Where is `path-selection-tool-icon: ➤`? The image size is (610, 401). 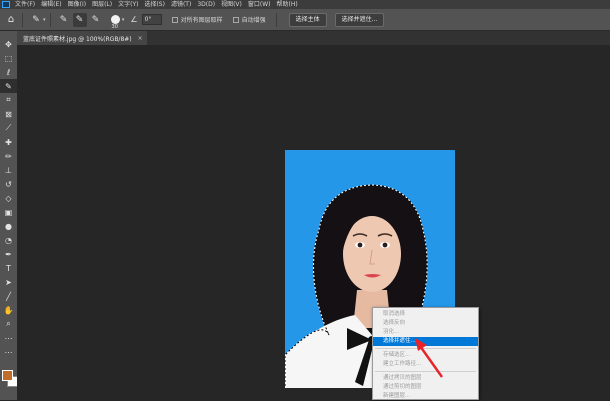
path-selection-tool-icon: ➤ is located at coordinates (8, 282).